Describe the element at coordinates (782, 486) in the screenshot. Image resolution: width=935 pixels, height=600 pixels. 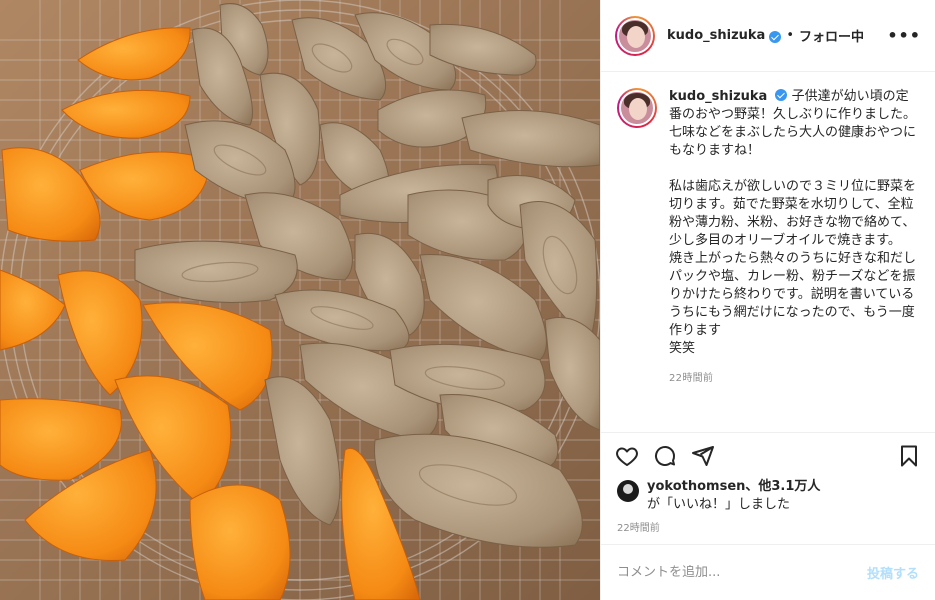
I see `likes-count: 、他3.1万人` at that location.